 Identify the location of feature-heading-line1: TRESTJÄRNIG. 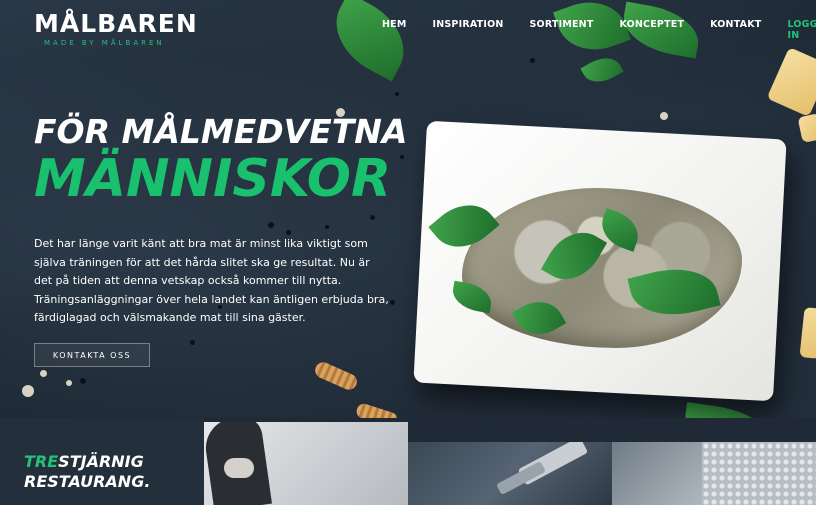
(84, 461).